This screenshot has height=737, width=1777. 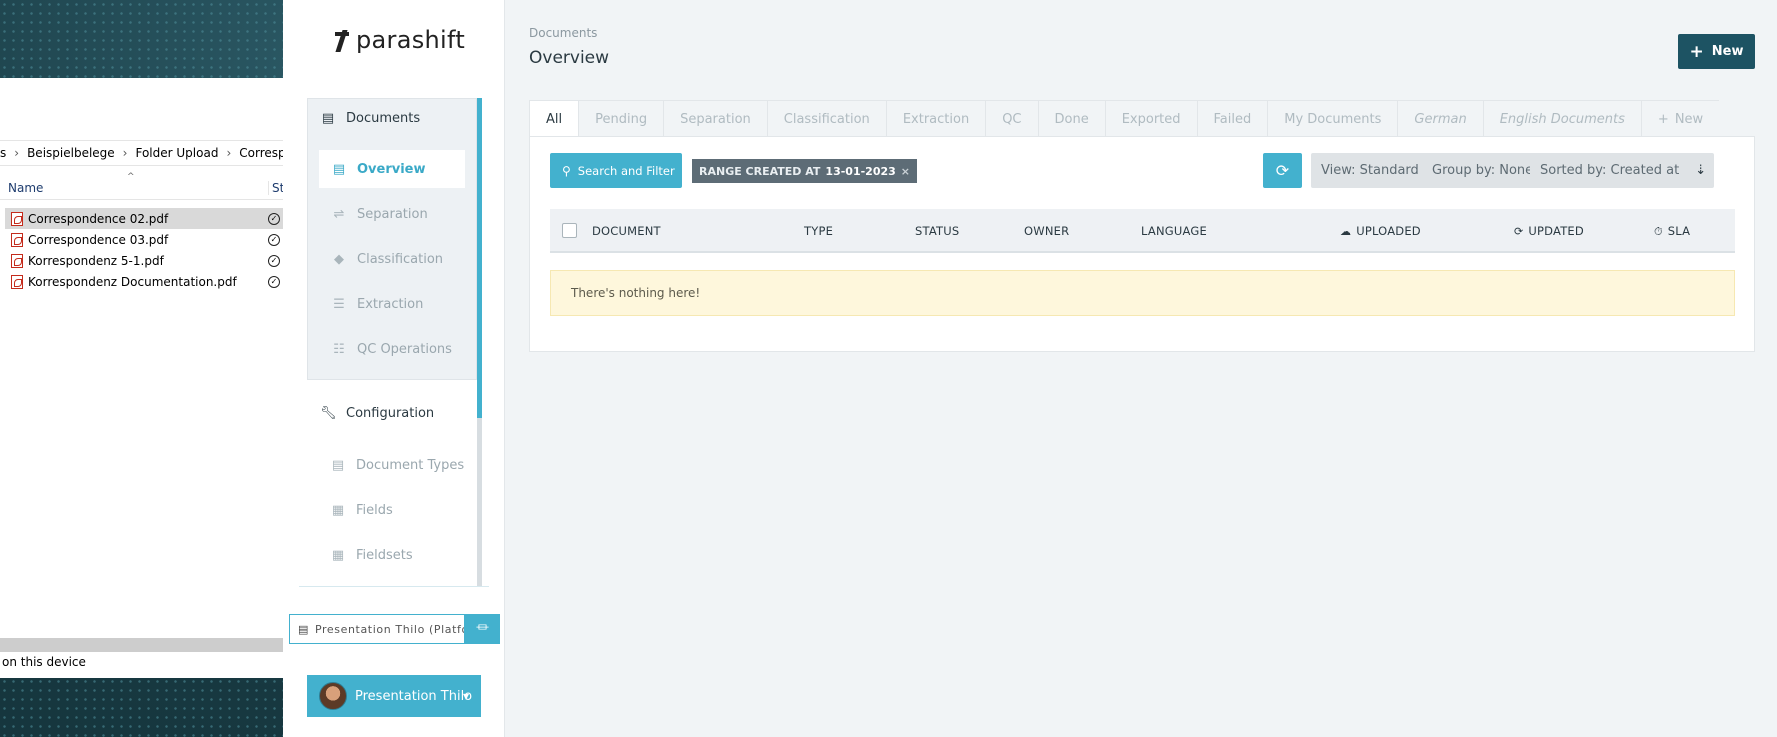 What do you see at coordinates (146, 188) in the screenshot?
I see `column-headers: Name Sta` at bounding box center [146, 188].